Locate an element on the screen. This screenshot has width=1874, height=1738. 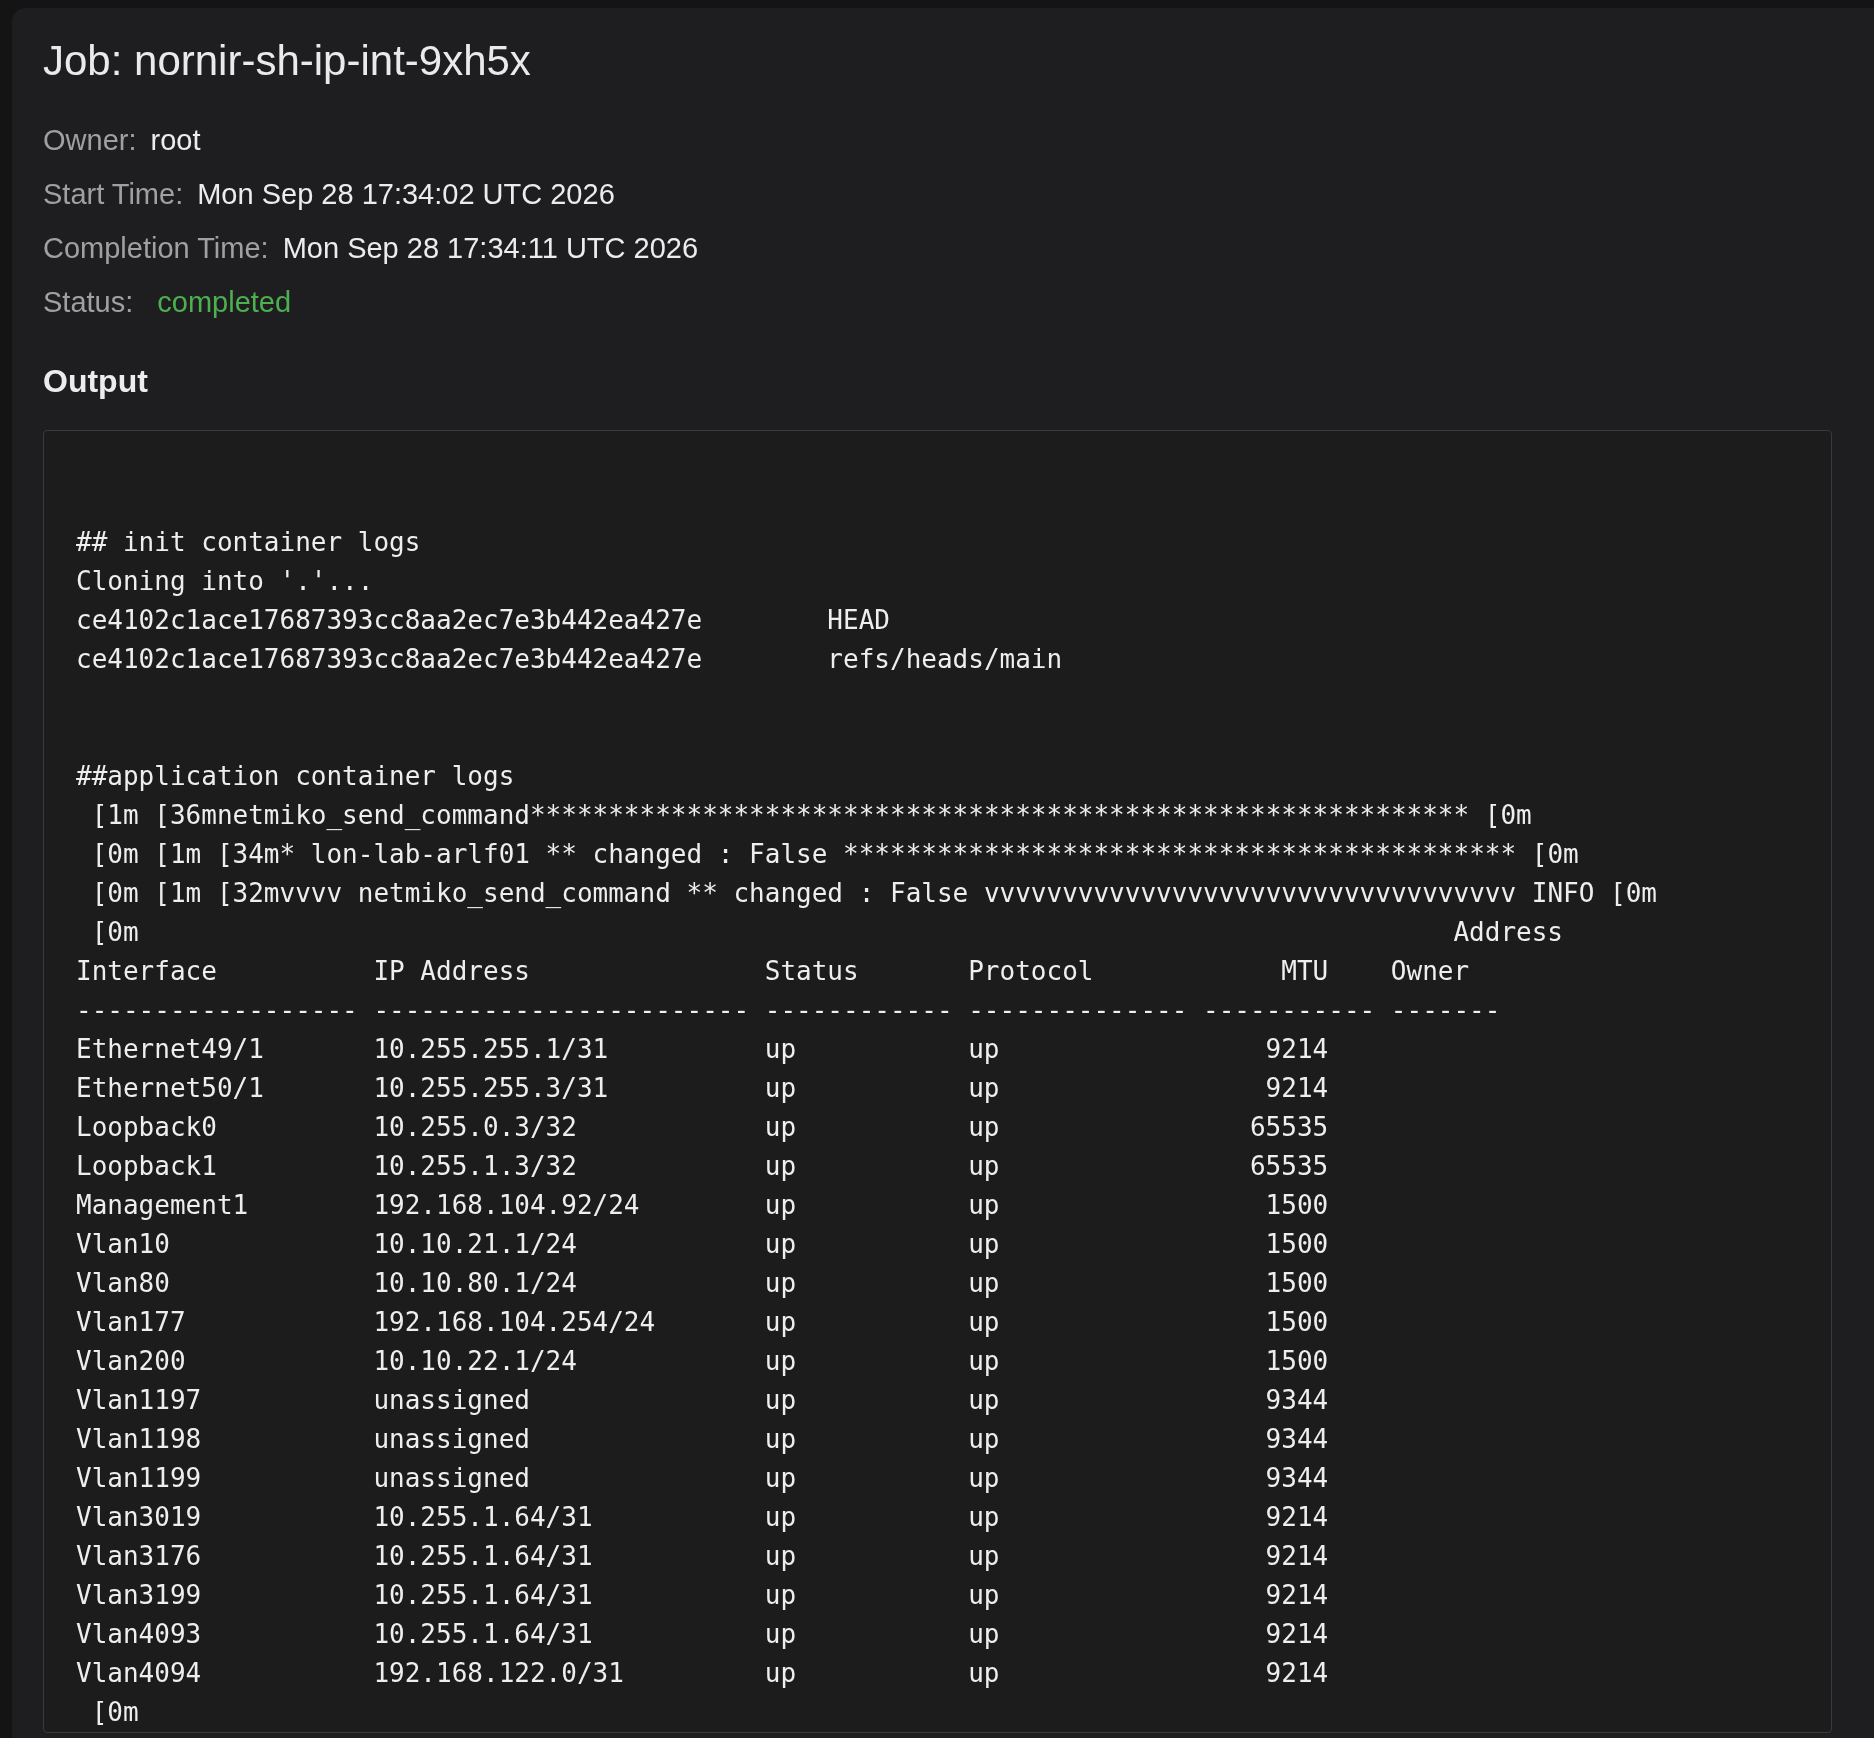
table-cell-text: Vlan3199 is located at coordinates (139, 1595).